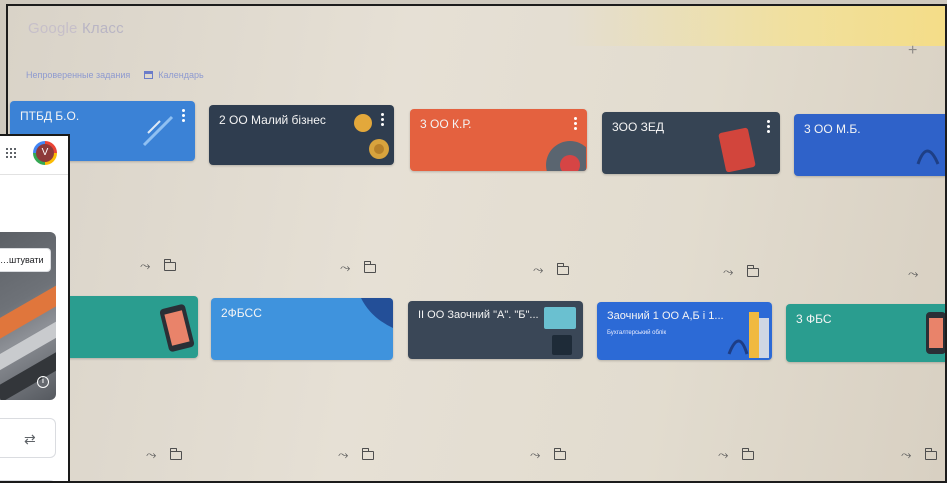 This screenshot has width=947, height=483. What do you see at coordinates (814, 319) in the screenshot?
I see `class-title: 3 ФБС` at bounding box center [814, 319].